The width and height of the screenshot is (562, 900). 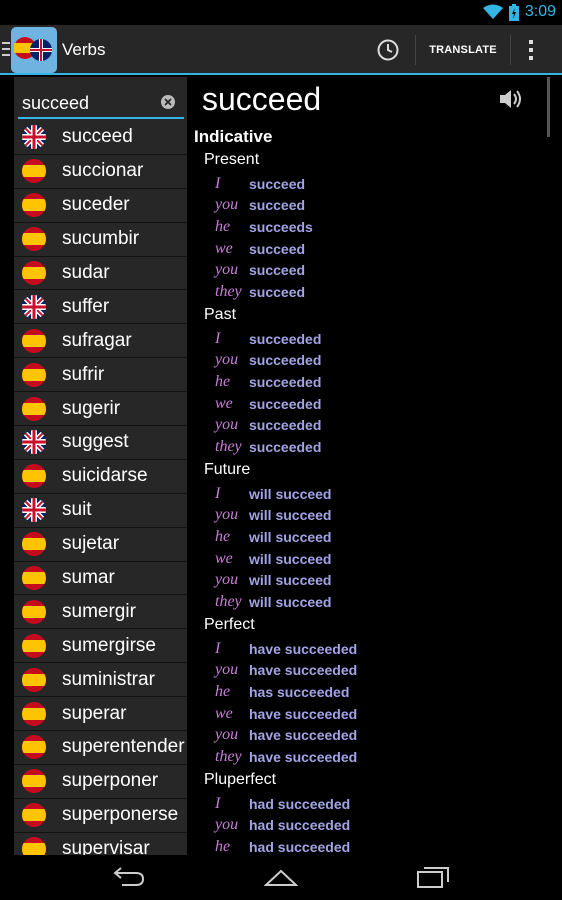 I want to click on word-list-item: sugerir, so click(x=100, y=409).